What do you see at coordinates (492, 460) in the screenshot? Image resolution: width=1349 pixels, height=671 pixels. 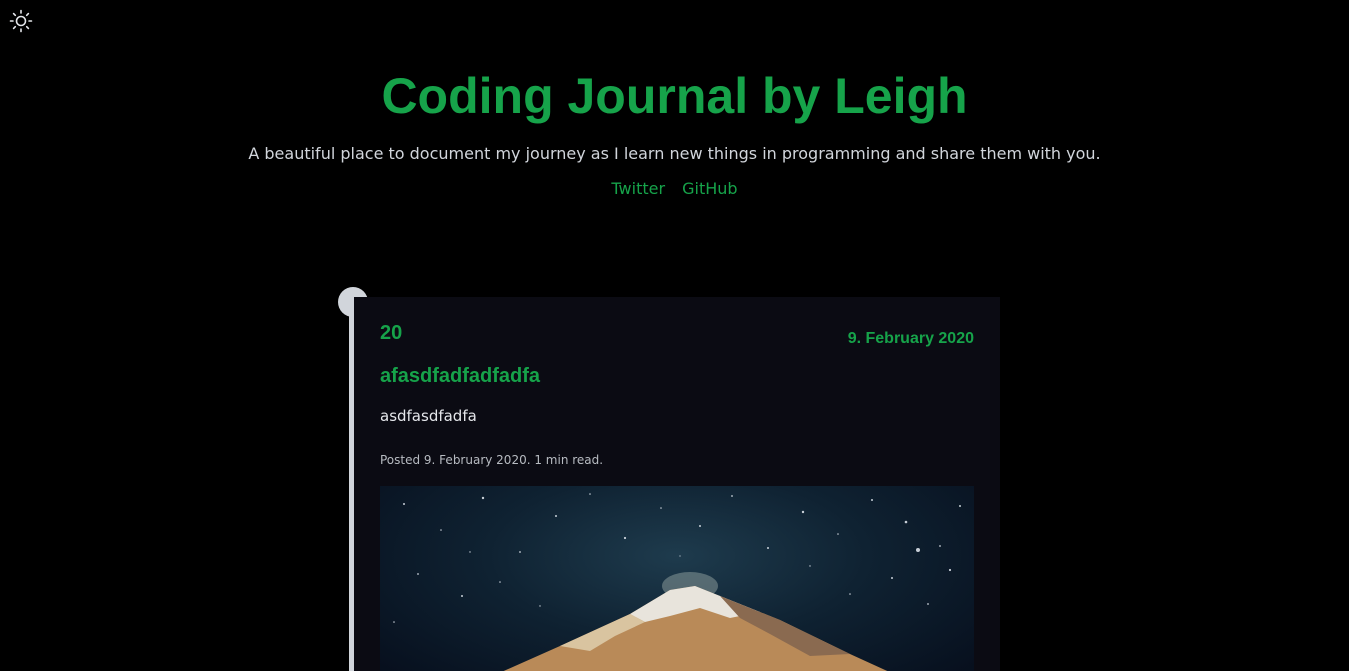 I see `post-meta: Posted 9. February 2020. 1 min read.` at bounding box center [492, 460].